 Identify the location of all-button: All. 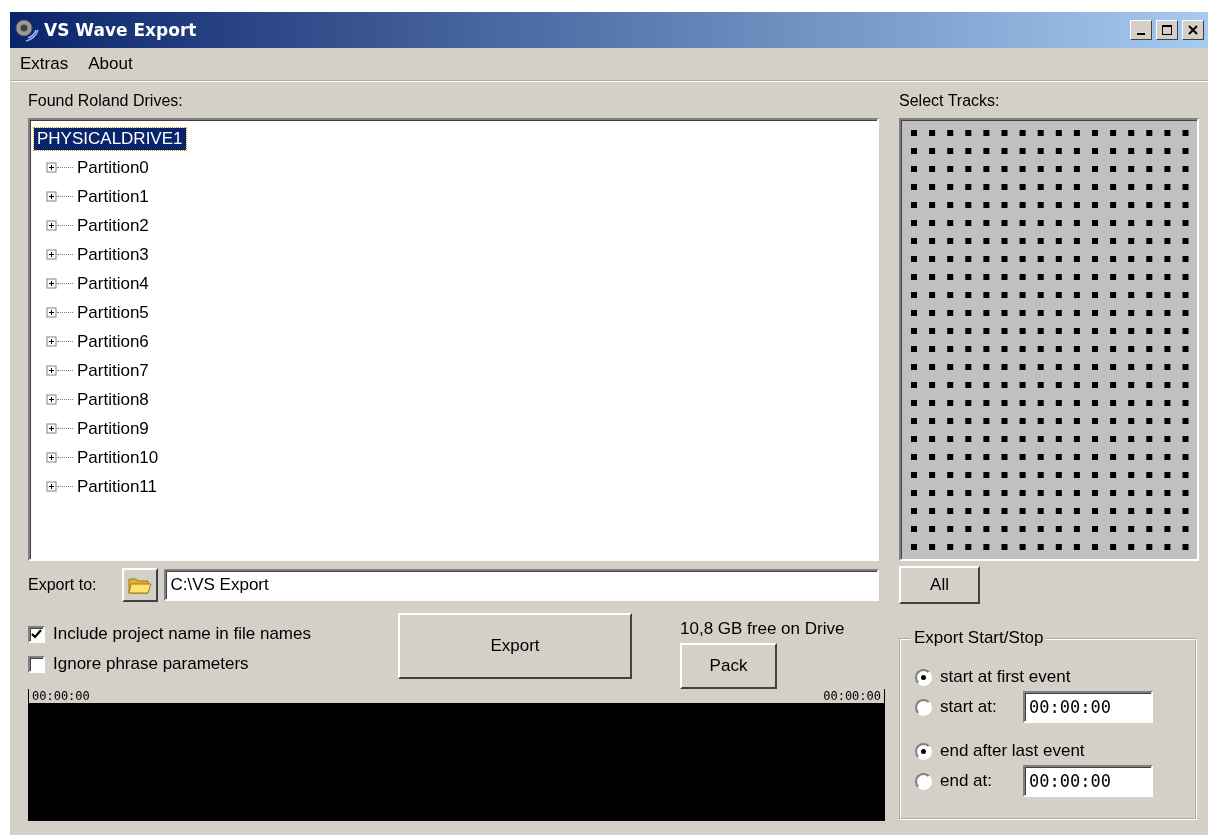
(939, 585).